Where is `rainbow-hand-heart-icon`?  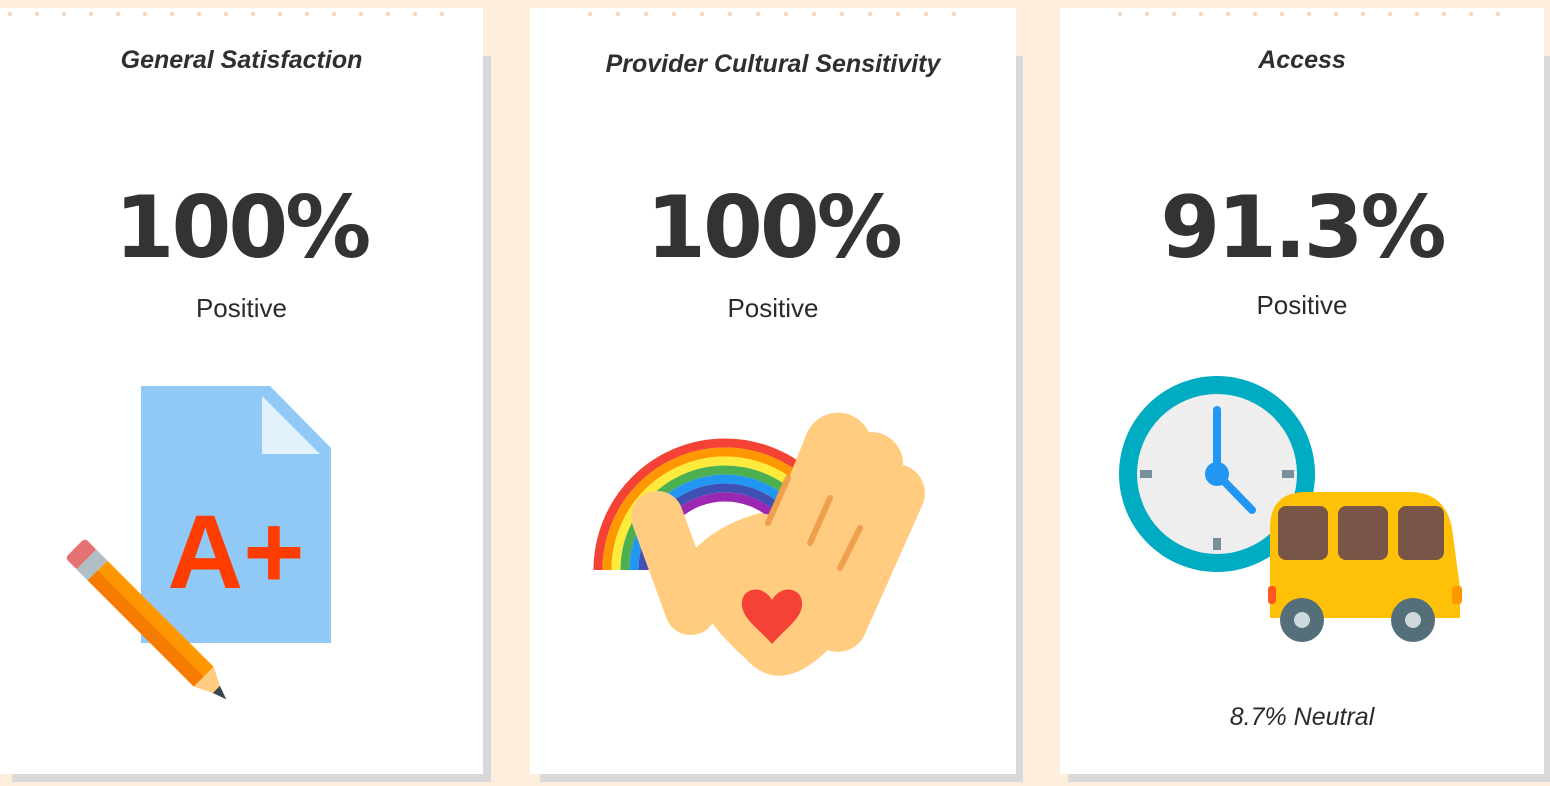 rainbow-hand-heart-icon is located at coordinates (759, 544).